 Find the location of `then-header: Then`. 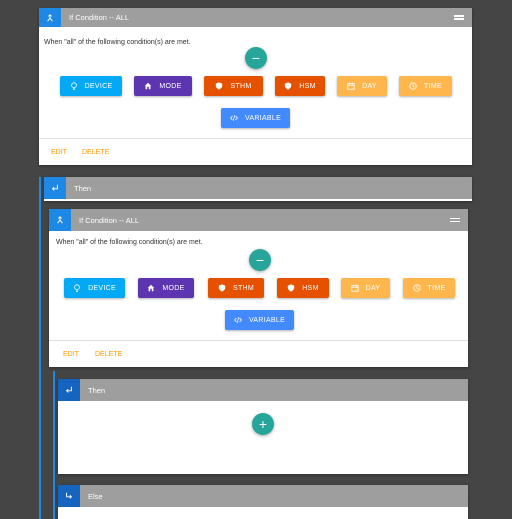

then-header: Then is located at coordinates (258, 188).